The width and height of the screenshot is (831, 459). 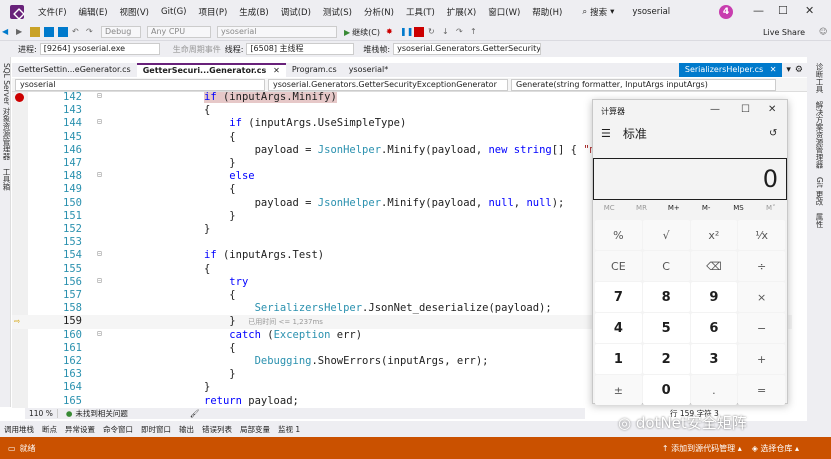 I want to click on digit-key: 2, so click(x=666, y=359).